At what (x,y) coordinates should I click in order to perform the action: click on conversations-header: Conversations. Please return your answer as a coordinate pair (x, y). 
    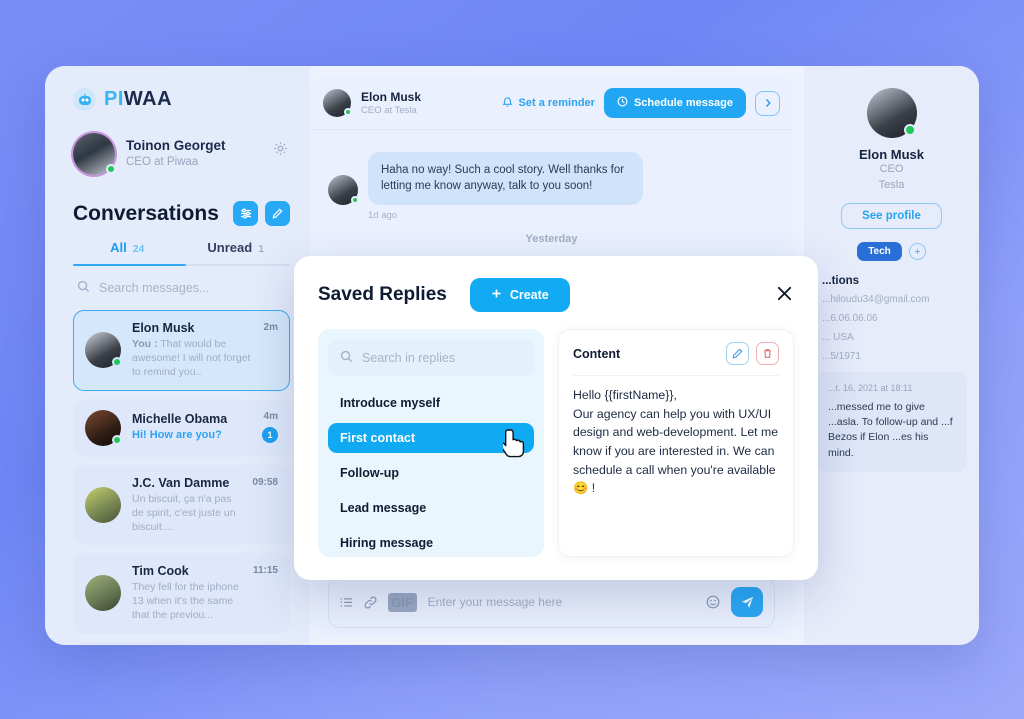
    Looking at the image, I should click on (181, 213).